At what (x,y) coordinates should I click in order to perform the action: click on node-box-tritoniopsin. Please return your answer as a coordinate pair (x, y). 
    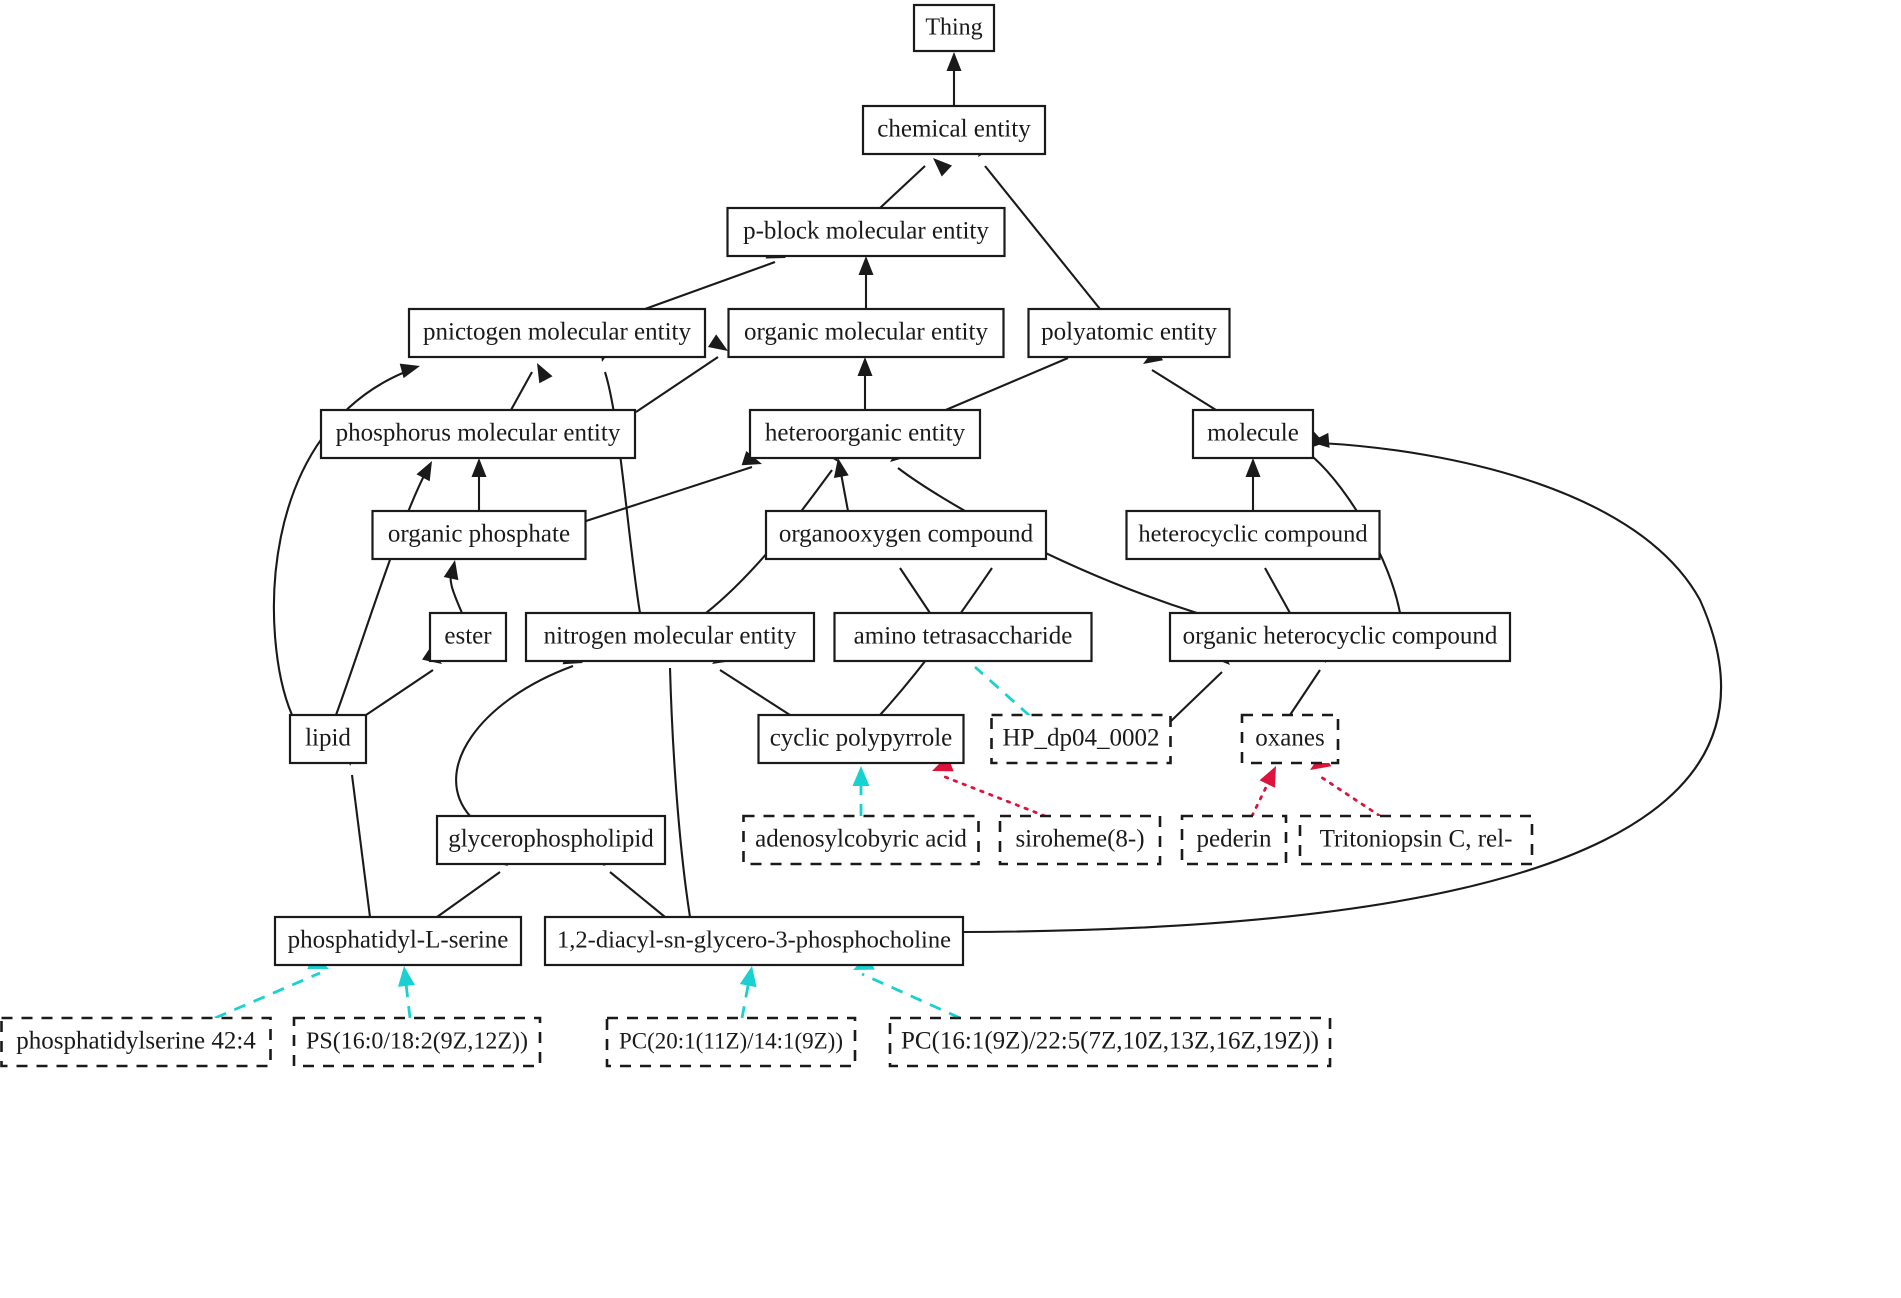
    Looking at the image, I should click on (1416, 840).